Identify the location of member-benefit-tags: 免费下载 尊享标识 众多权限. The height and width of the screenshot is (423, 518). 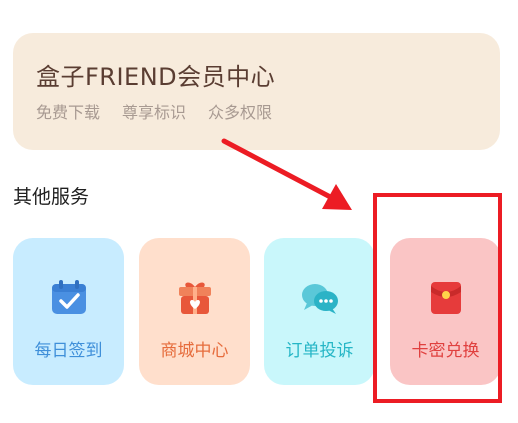
(154, 111).